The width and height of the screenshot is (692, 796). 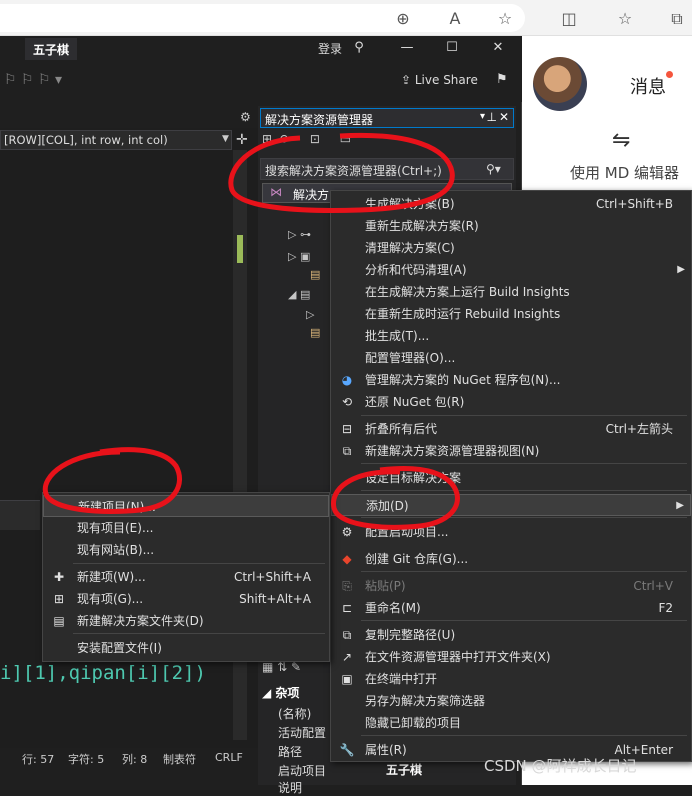 What do you see at coordinates (179, 759) in the screenshot?
I see `status-tabs: 制表符` at bounding box center [179, 759].